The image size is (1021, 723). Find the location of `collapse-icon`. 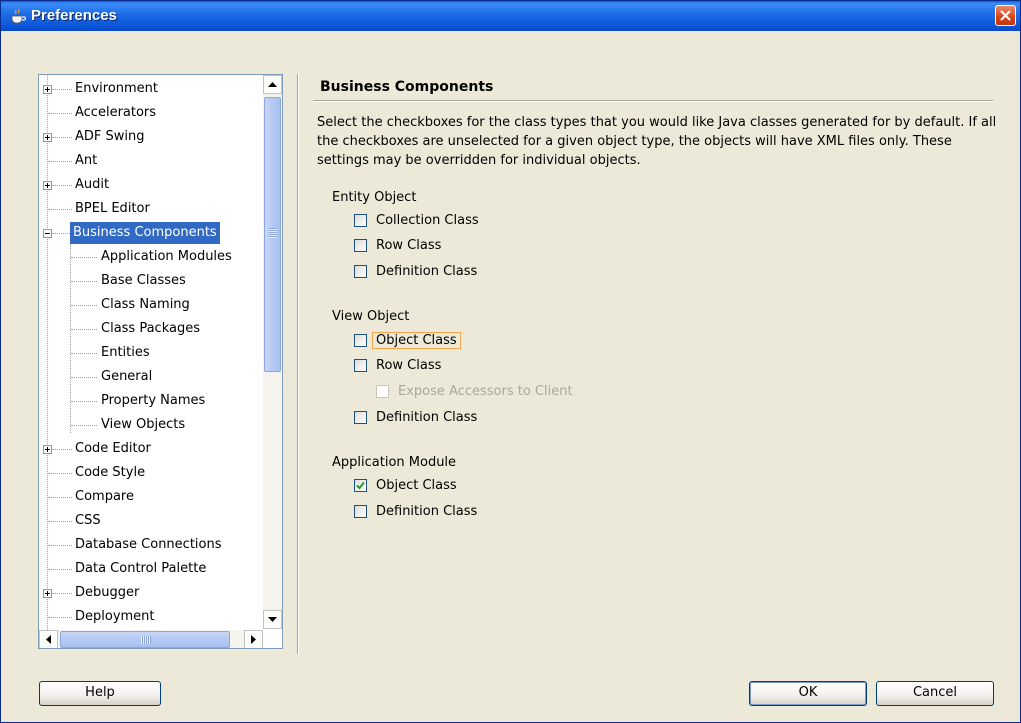

collapse-icon is located at coordinates (47, 233).